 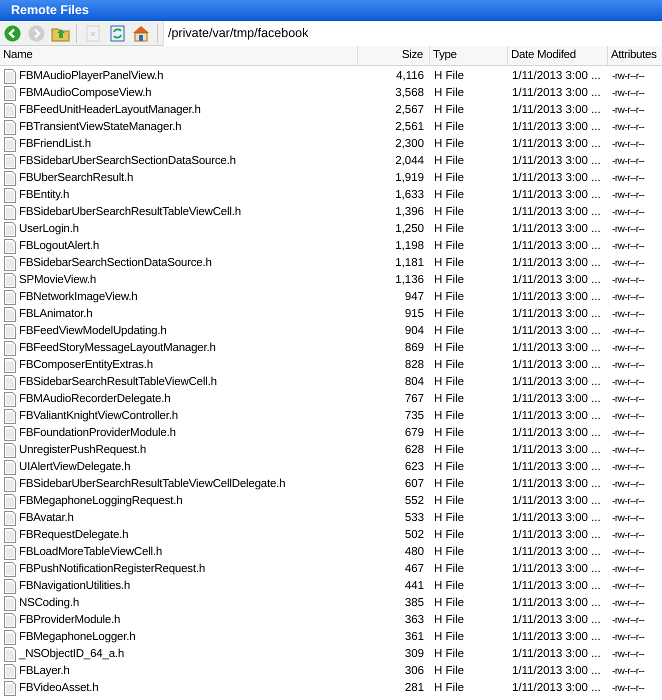 I want to click on column-header: Attributes, so click(x=635, y=55).